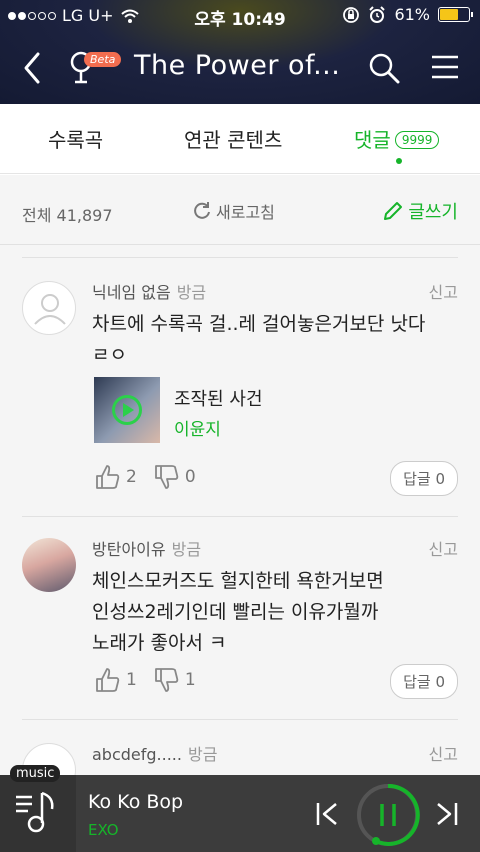 The image size is (480, 852). I want to click on refresh-button: 새로고침, so click(233, 211).